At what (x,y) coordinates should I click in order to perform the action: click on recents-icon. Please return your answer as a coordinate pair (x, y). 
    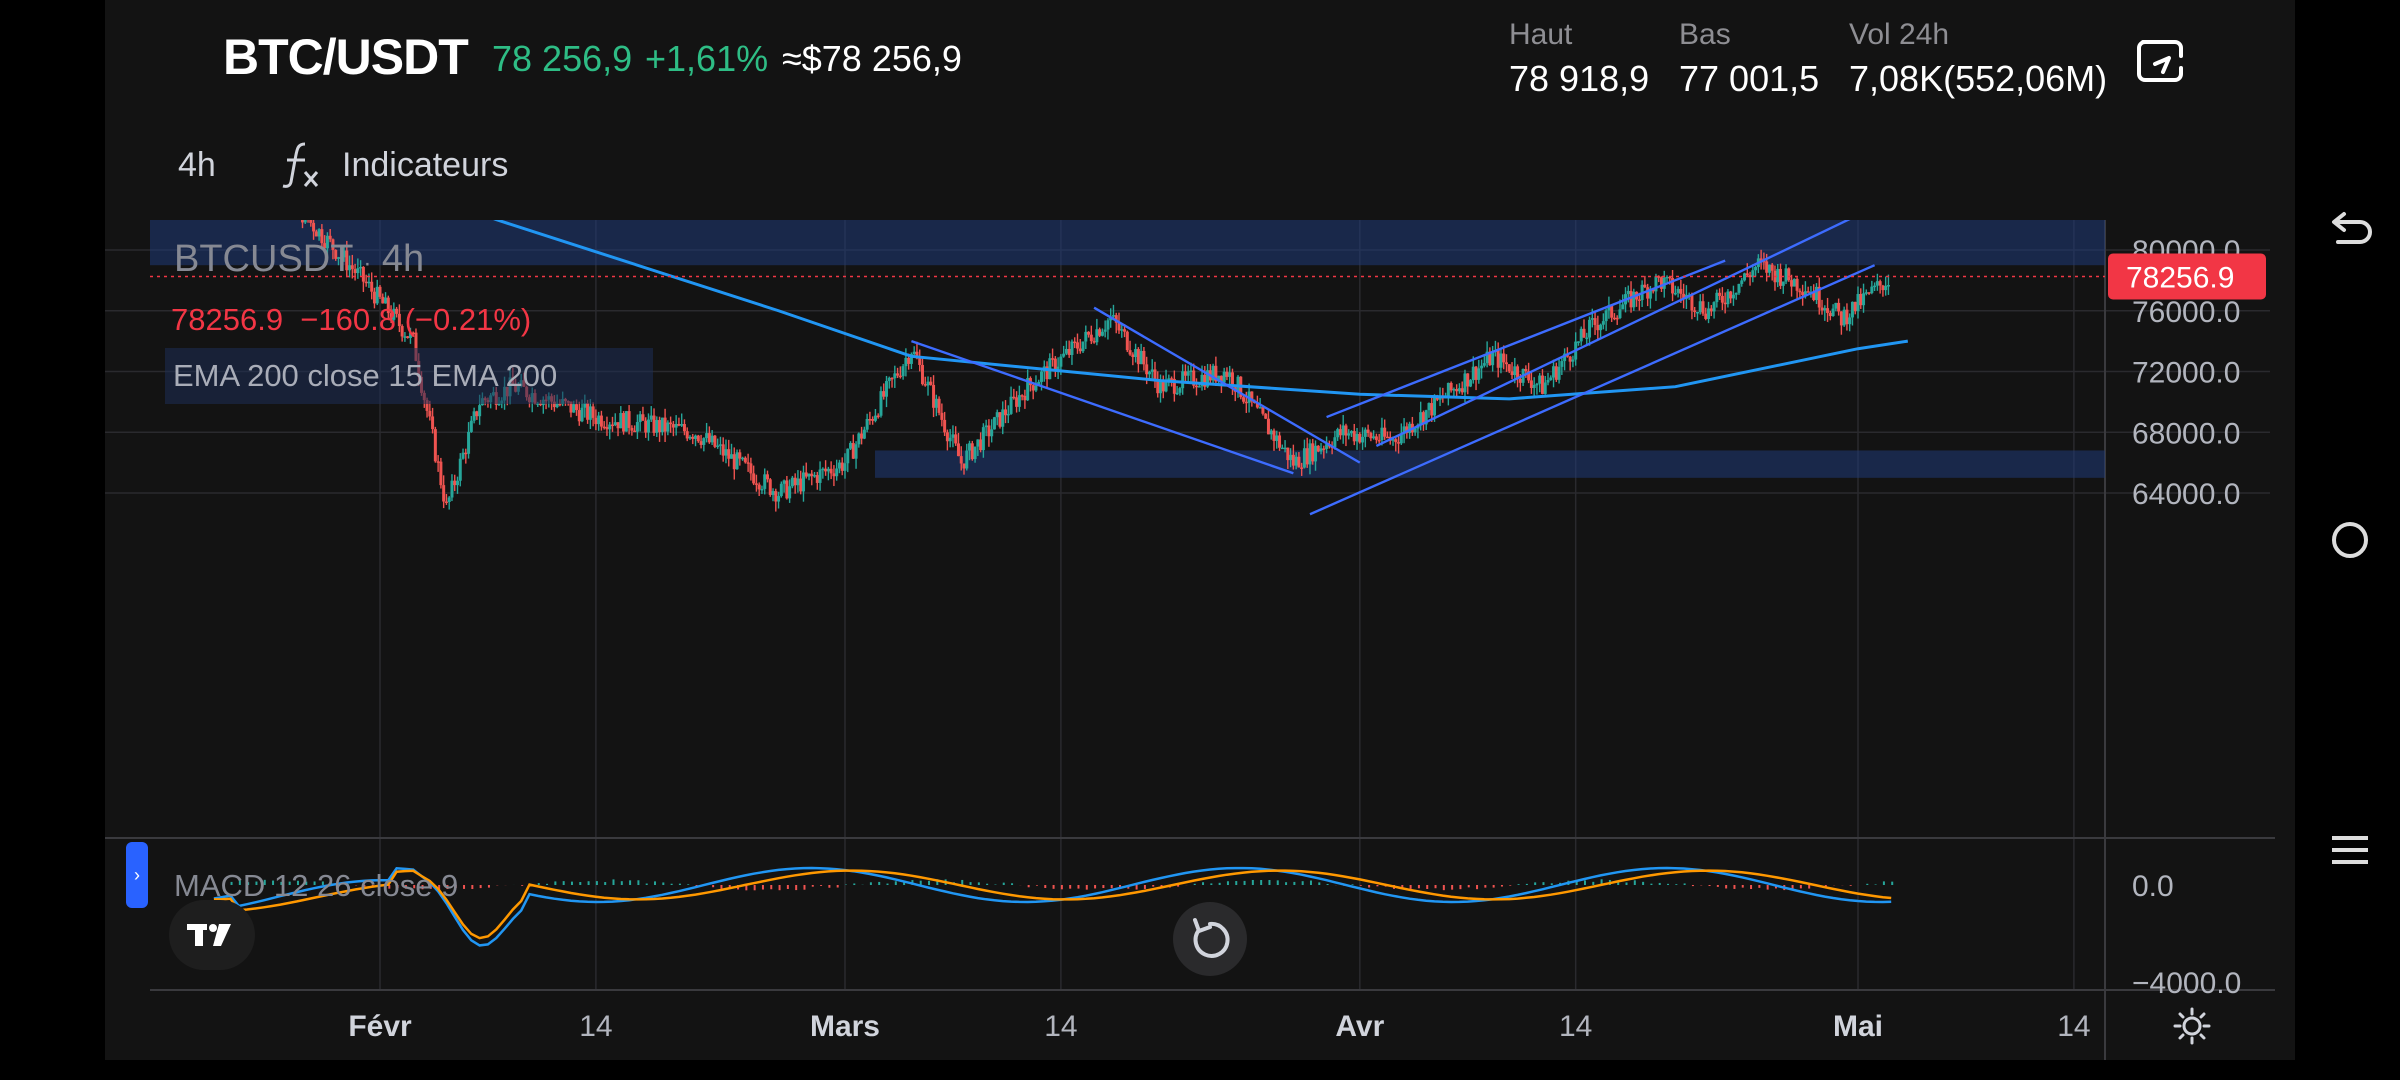
    Looking at the image, I should click on (2350, 850).